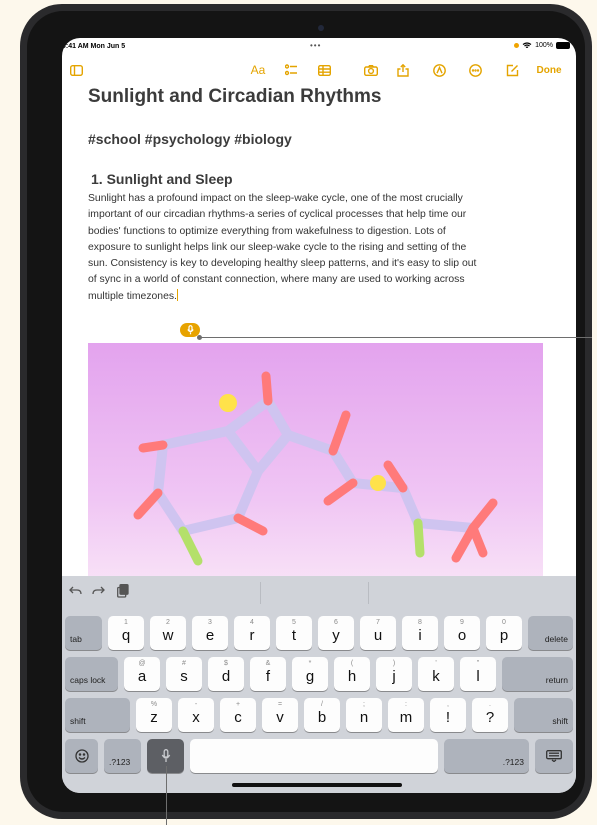 The width and height of the screenshot is (597, 825). Describe the element at coordinates (420, 622) in the screenshot. I see `key-hint: 8` at that location.